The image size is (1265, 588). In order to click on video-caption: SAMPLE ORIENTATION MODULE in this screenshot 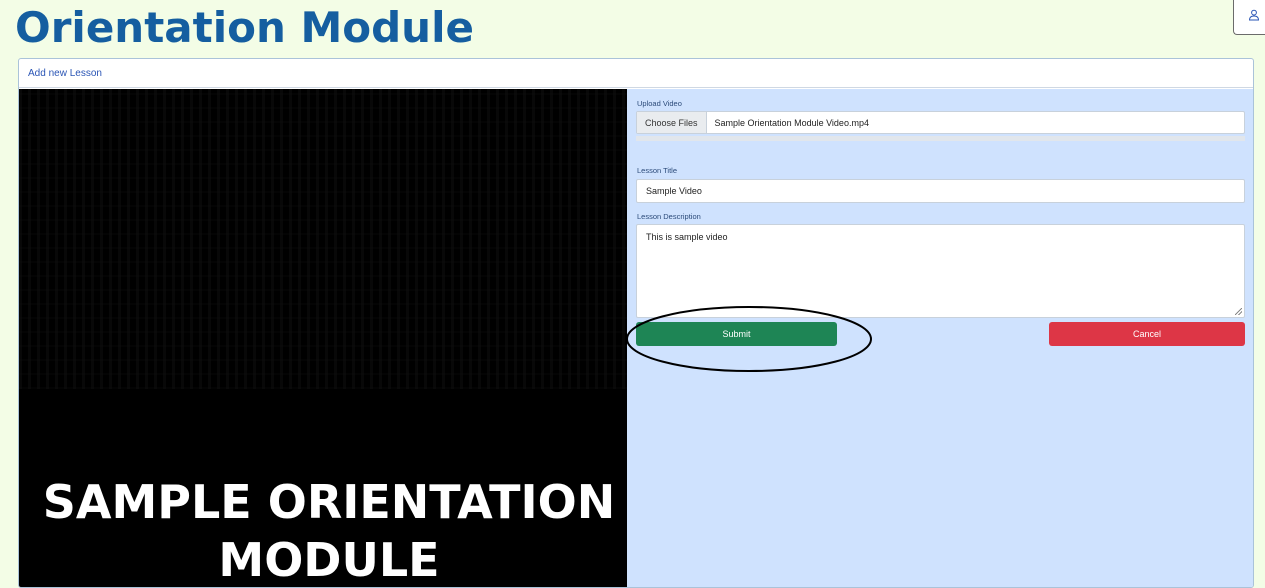, I will do `click(323, 530)`.